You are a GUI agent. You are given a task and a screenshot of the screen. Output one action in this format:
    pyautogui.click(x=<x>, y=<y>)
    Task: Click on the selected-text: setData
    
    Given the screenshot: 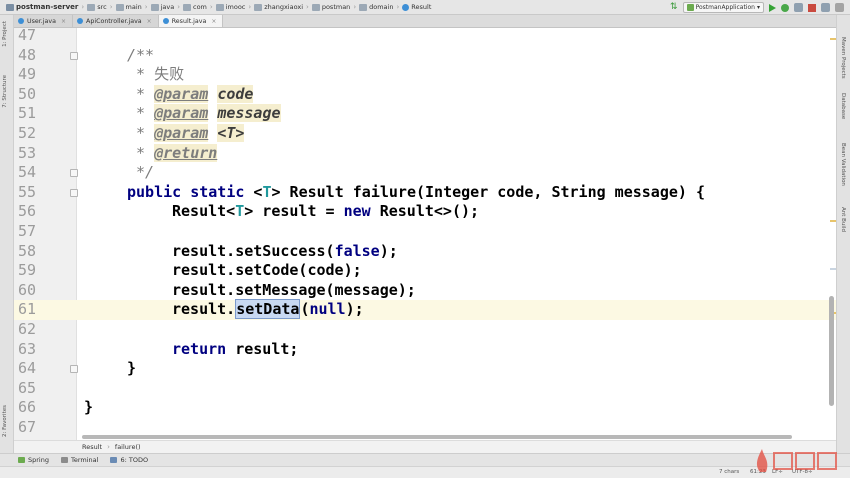 What is the action you would take?
    pyautogui.click(x=268, y=309)
    